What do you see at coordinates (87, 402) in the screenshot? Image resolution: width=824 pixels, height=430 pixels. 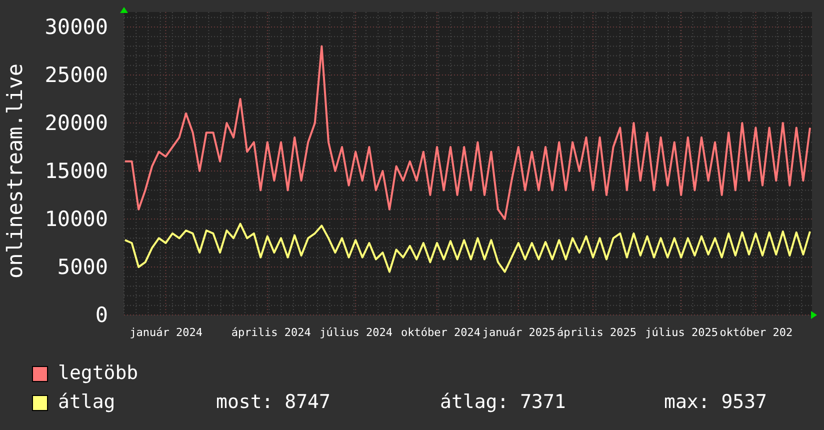 I see `legend-label: átlag` at bounding box center [87, 402].